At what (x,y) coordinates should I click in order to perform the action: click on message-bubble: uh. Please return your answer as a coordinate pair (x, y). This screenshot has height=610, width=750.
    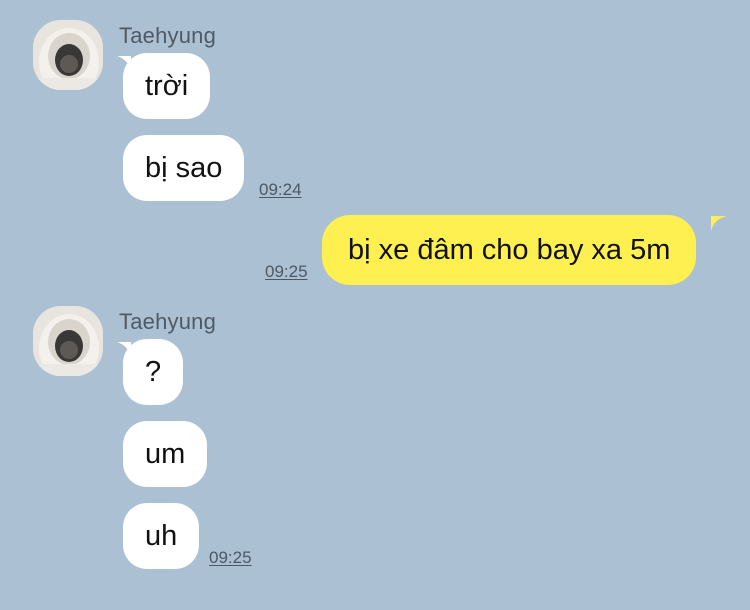
    Looking at the image, I should click on (161, 536).